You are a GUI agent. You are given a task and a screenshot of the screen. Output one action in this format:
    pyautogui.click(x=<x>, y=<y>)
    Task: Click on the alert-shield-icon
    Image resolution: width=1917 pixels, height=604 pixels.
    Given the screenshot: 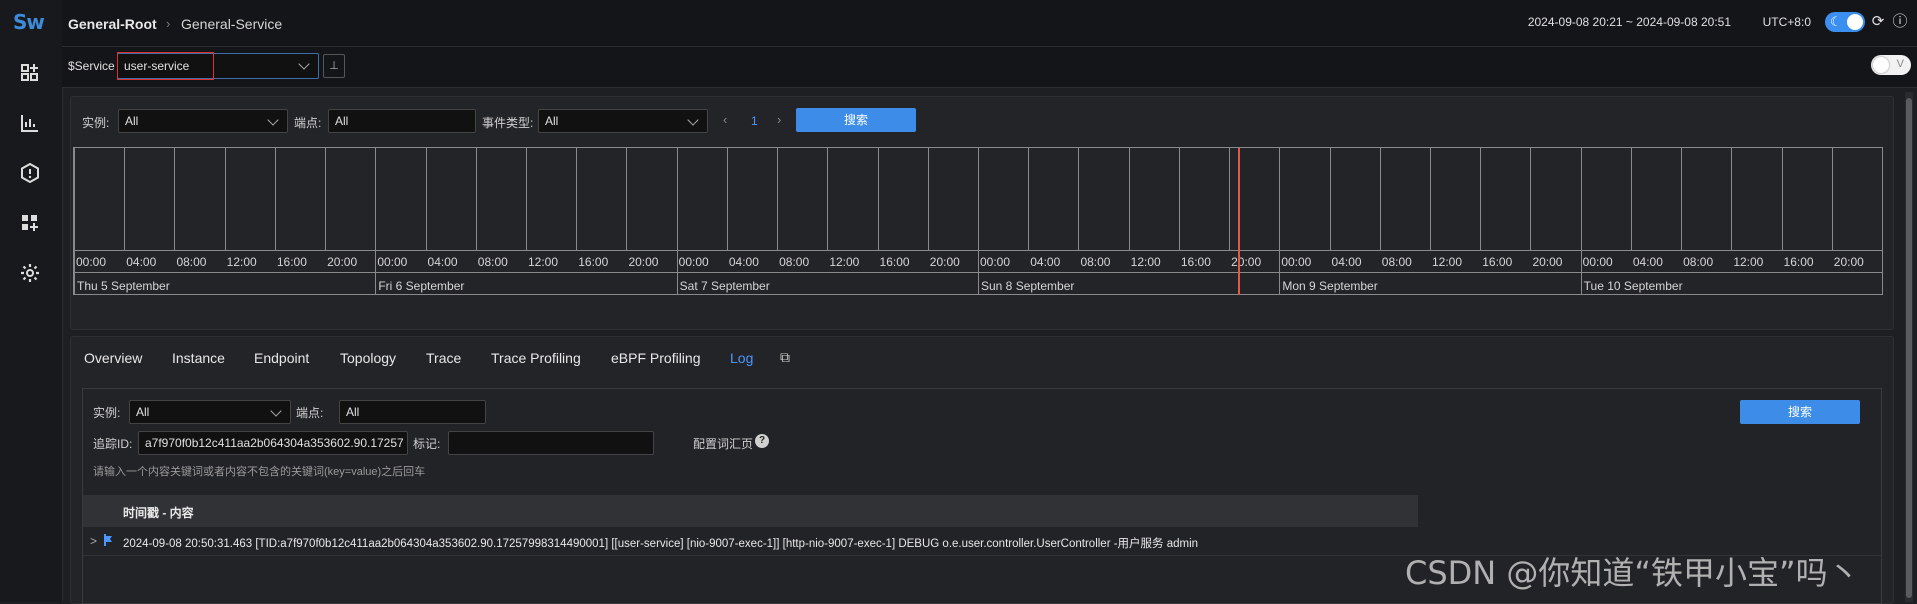 What is the action you would take?
    pyautogui.click(x=30, y=173)
    